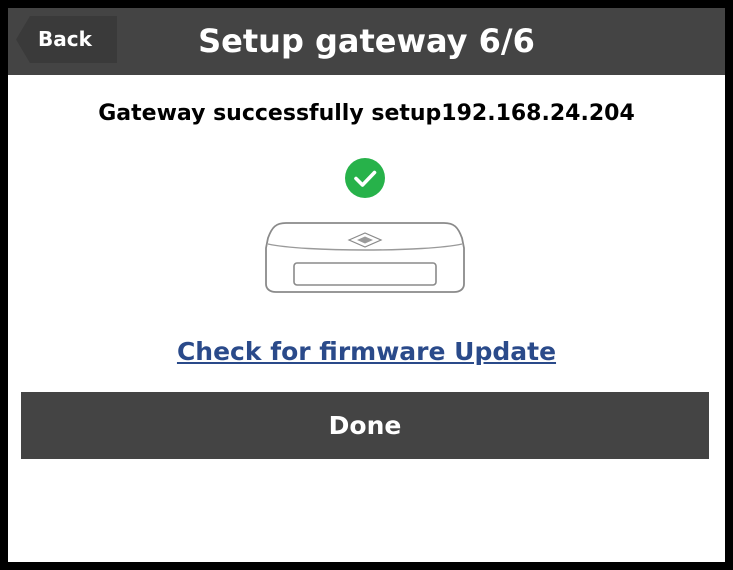 This screenshot has width=733, height=570. Describe the element at coordinates (366, 113) in the screenshot. I see `status-message: Gateway successfully setup192.168.24.204` at that location.